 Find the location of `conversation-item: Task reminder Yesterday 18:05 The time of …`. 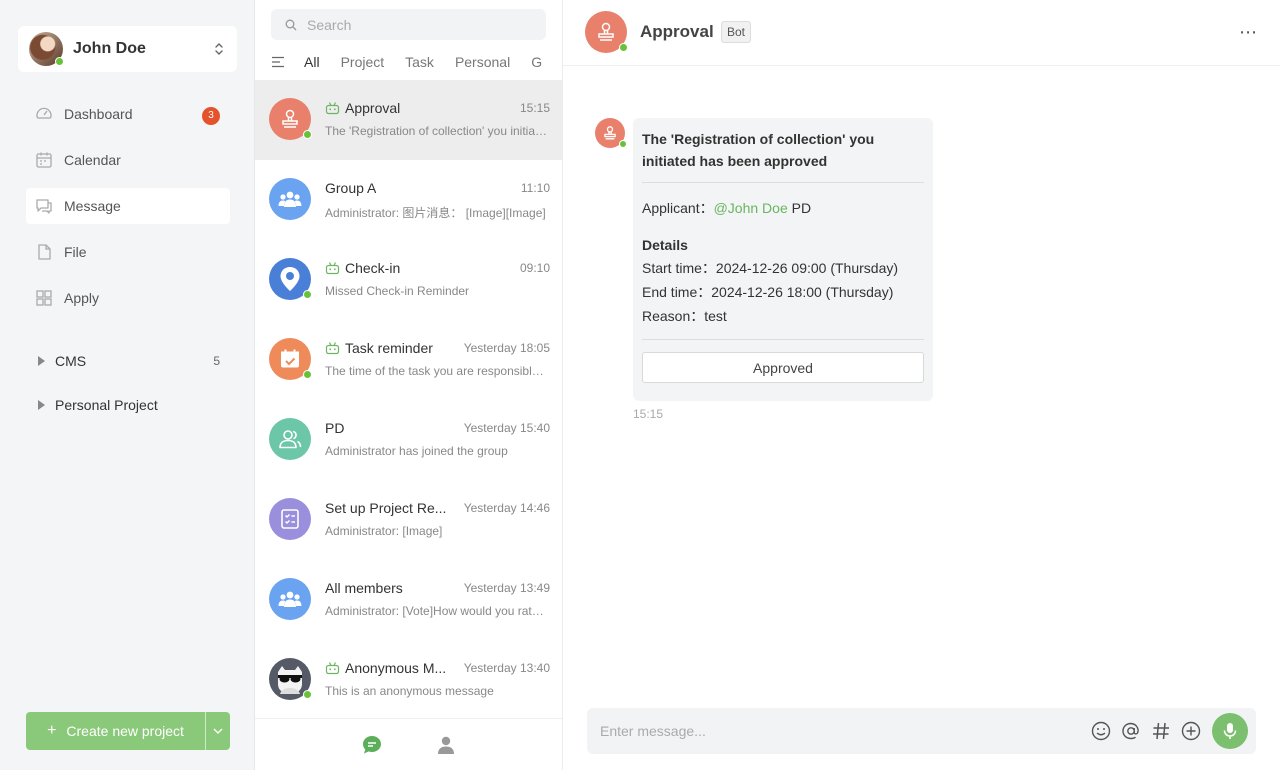

conversation-item: Task reminder Yesterday 18:05 The time of … is located at coordinates (408, 360).